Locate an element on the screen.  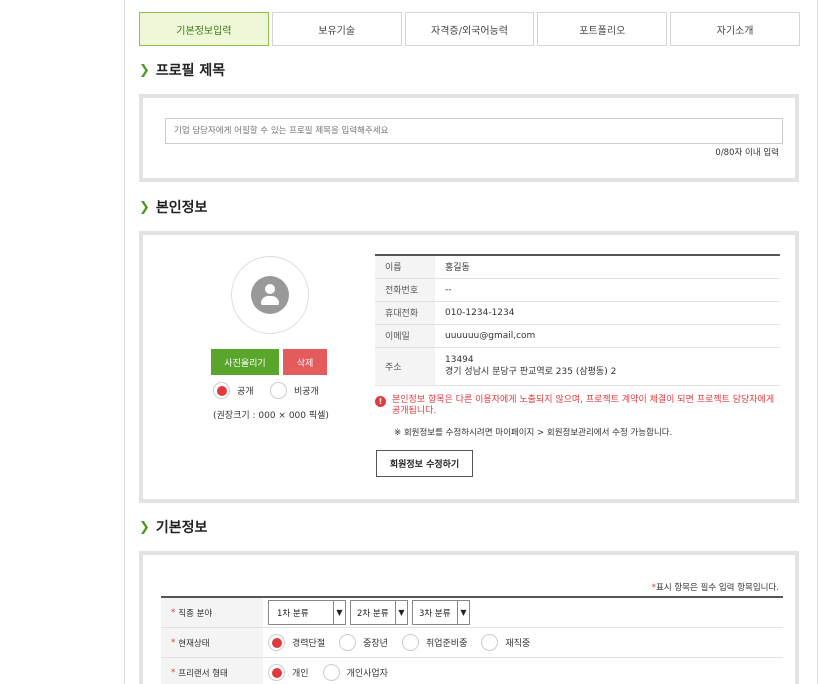
freelancer-type-row: * 프리랜서 형태 개인 개인사업자 is located at coordinates (472, 671).